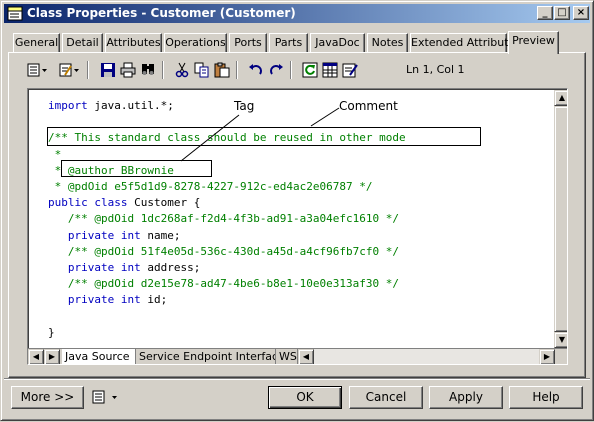 The height and width of the screenshot is (422, 594). What do you see at coordinates (244, 106) in the screenshot?
I see `tag-callout-label: Tag` at bounding box center [244, 106].